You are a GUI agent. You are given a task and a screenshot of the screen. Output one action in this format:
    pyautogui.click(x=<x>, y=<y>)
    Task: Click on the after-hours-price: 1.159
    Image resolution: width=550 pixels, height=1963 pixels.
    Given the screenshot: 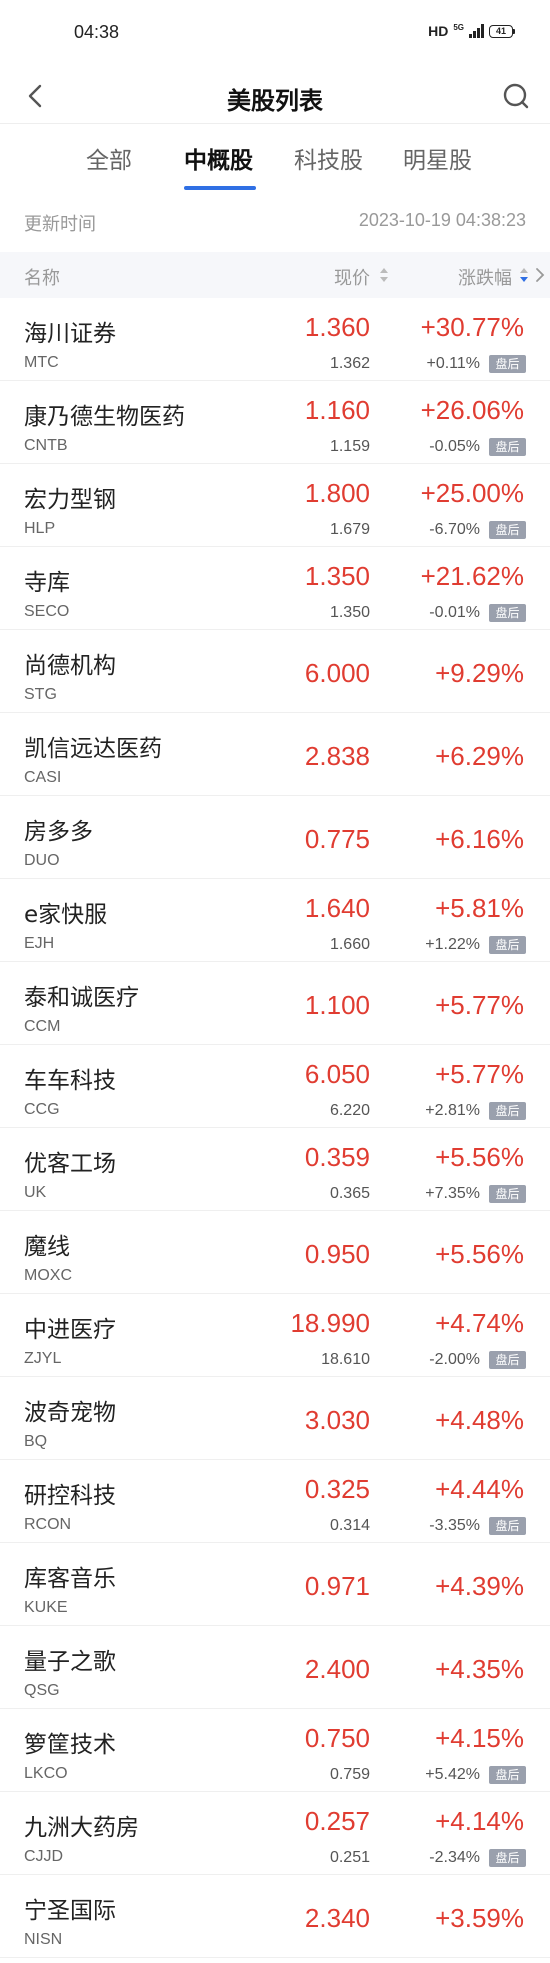 What is the action you would take?
    pyautogui.click(x=349, y=446)
    